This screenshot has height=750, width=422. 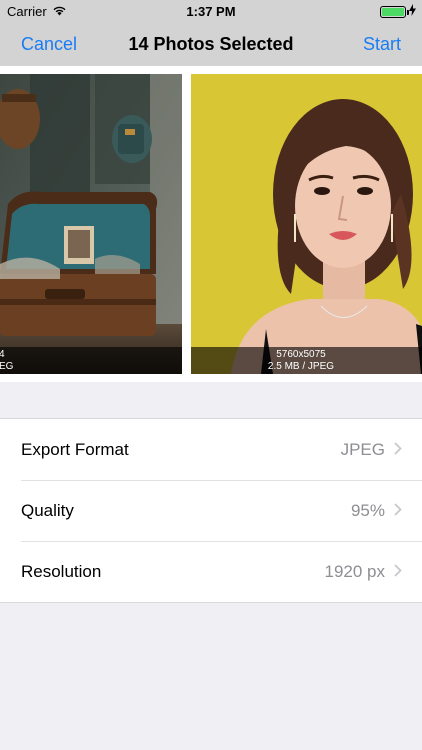 I want to click on photo-dimensions: 4, so click(x=2, y=354).